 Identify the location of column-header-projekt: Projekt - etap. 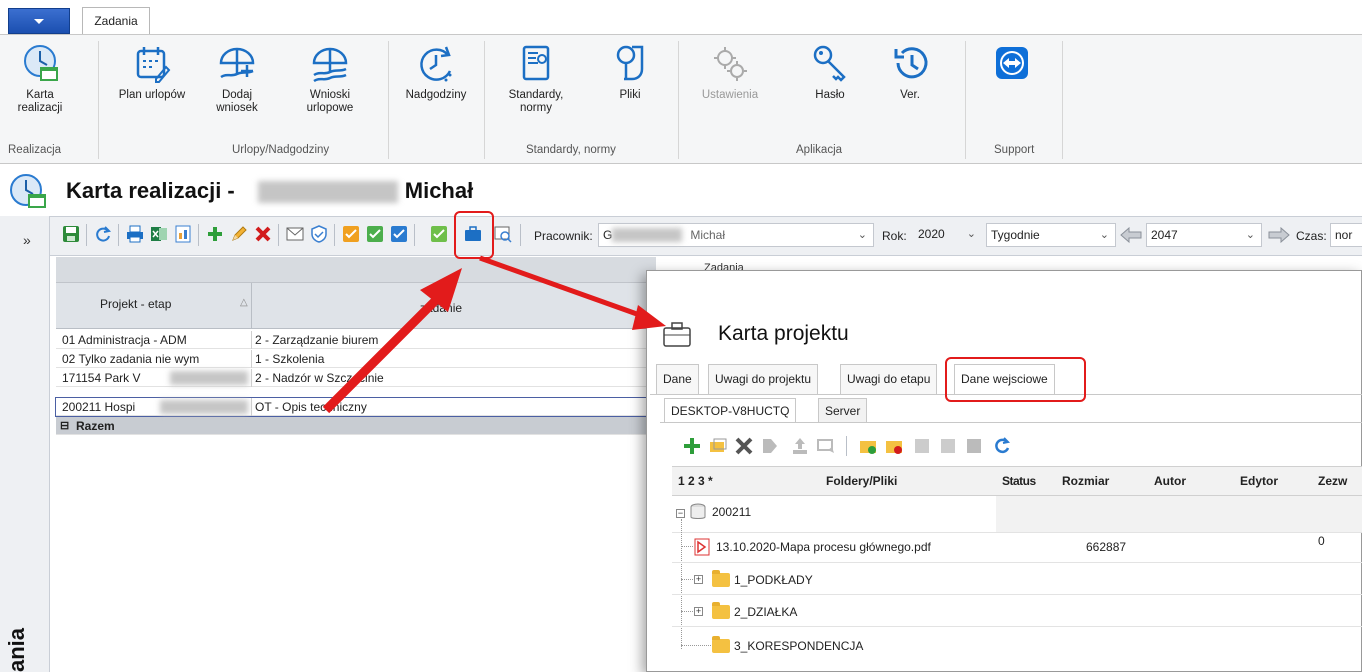
(135, 304).